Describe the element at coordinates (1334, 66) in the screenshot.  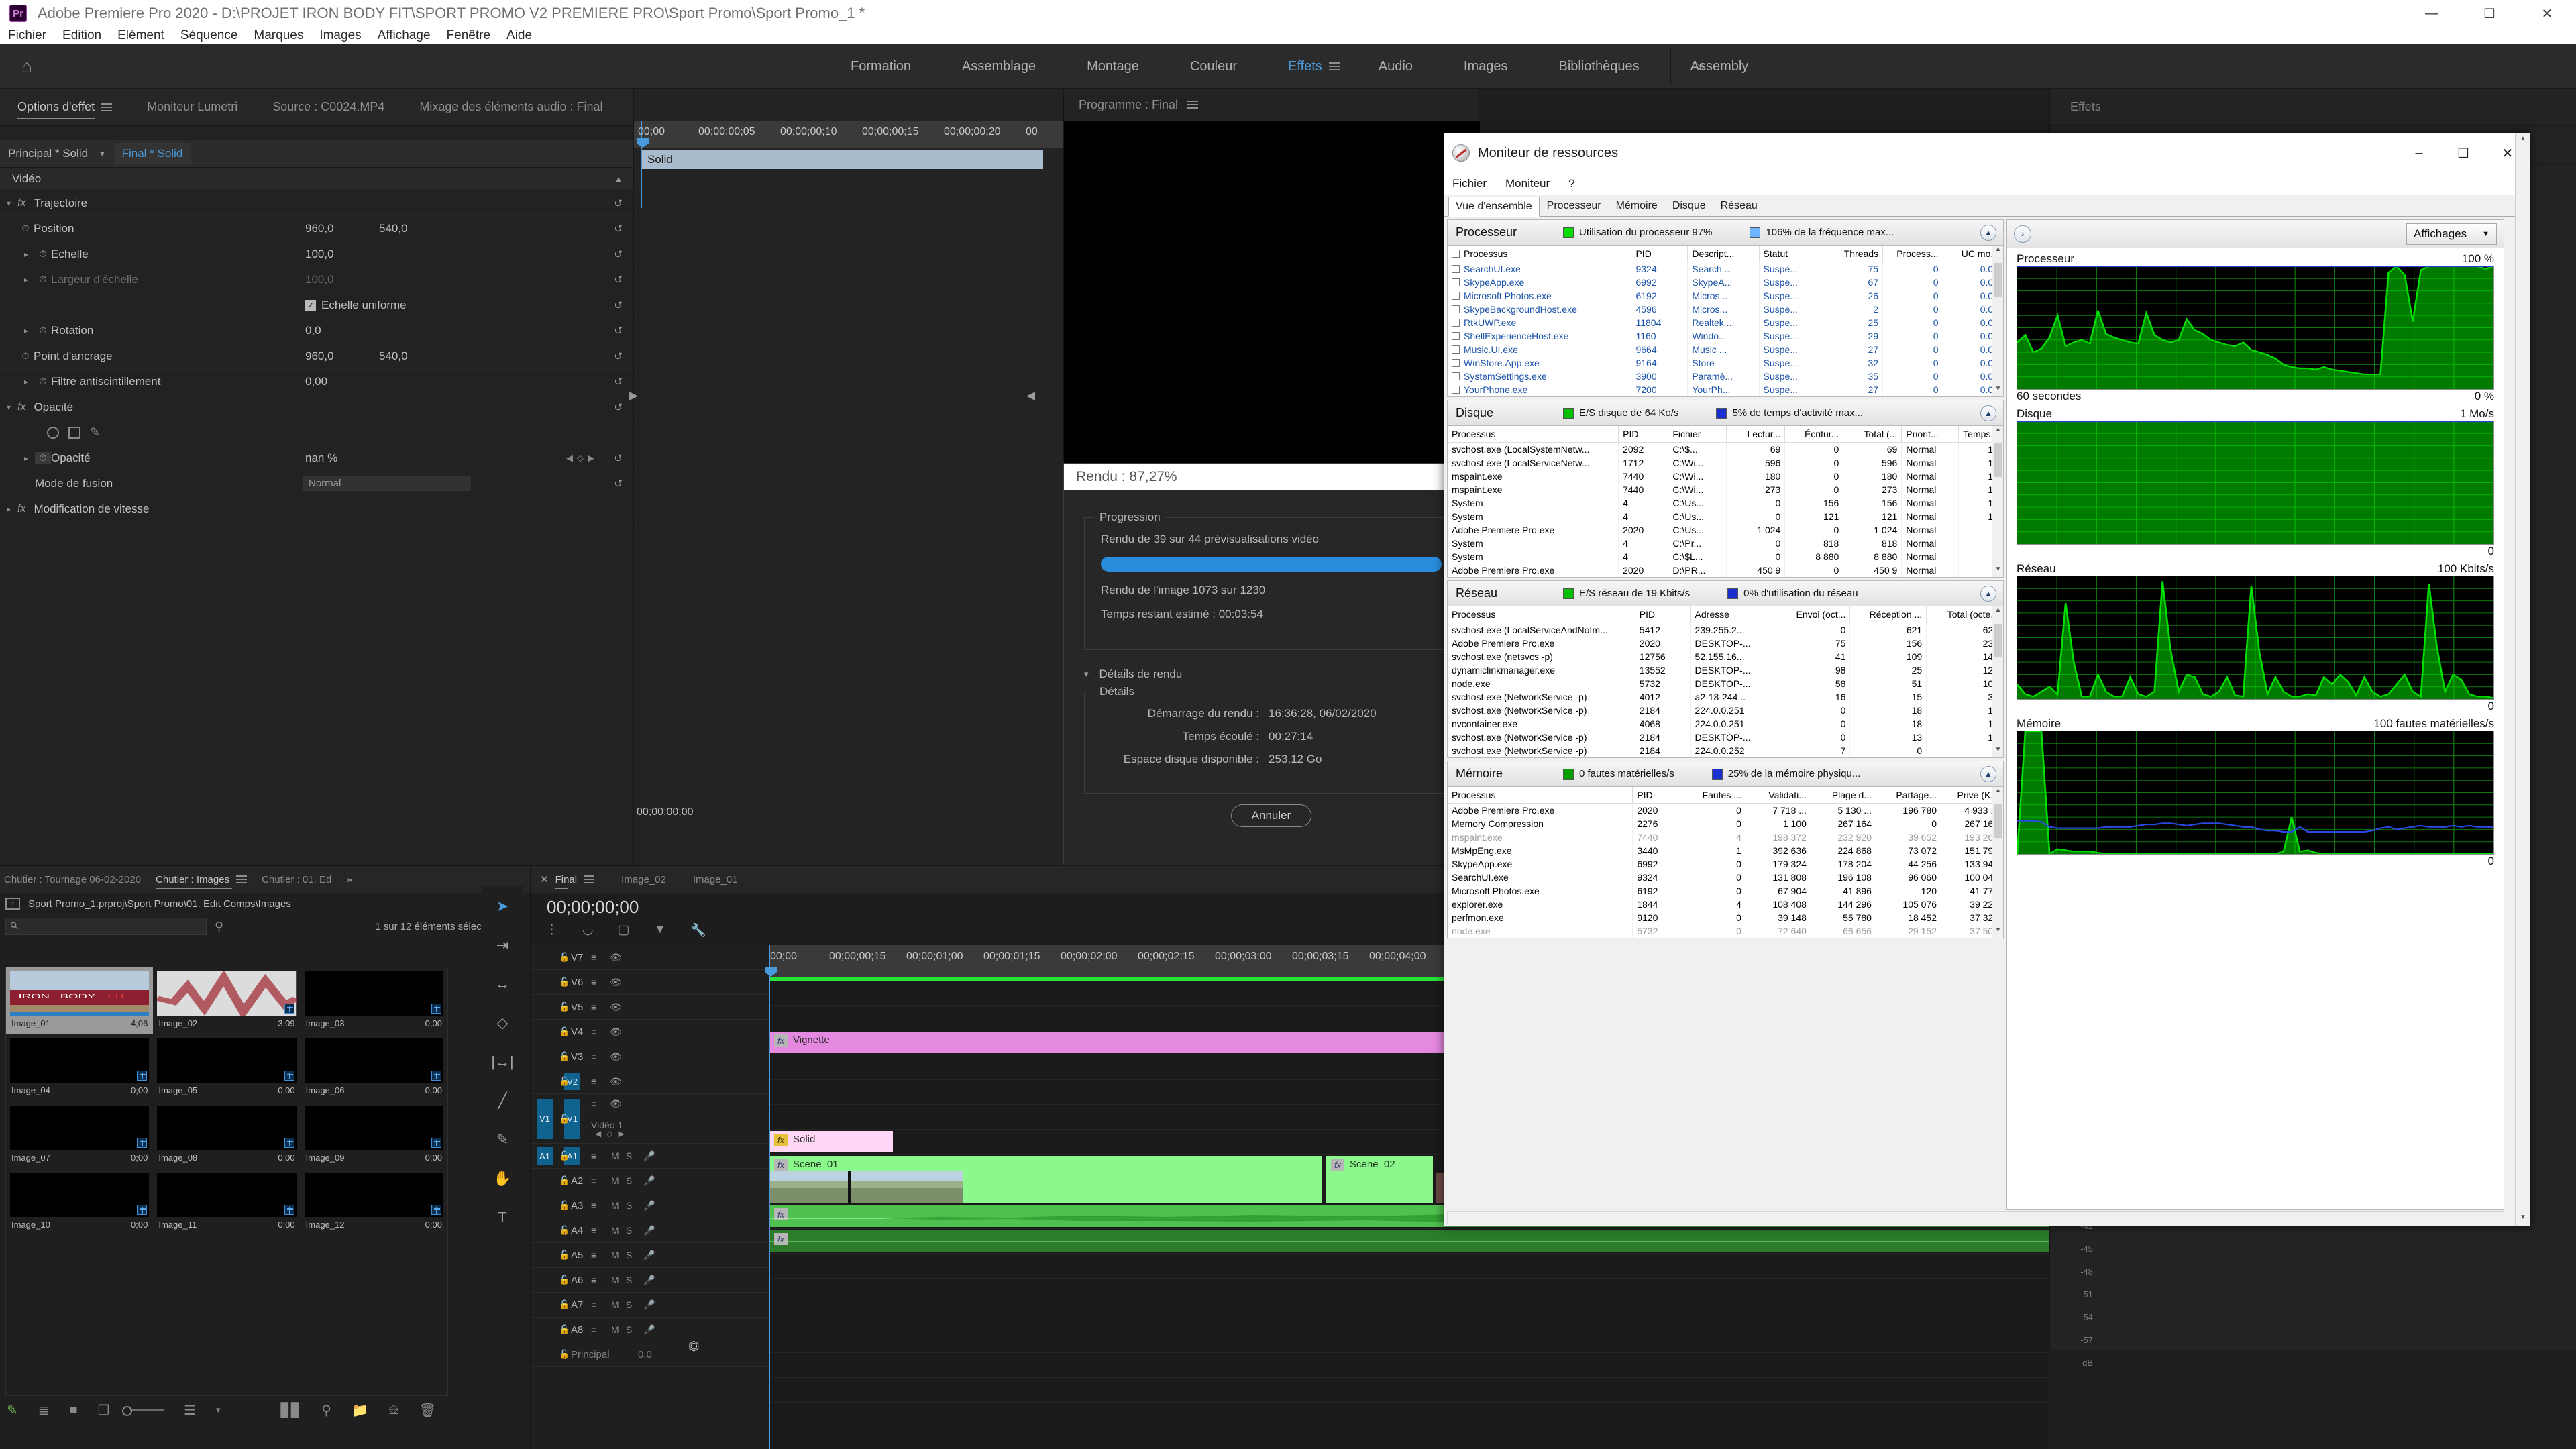
I see `workspace-menu-icon` at that location.